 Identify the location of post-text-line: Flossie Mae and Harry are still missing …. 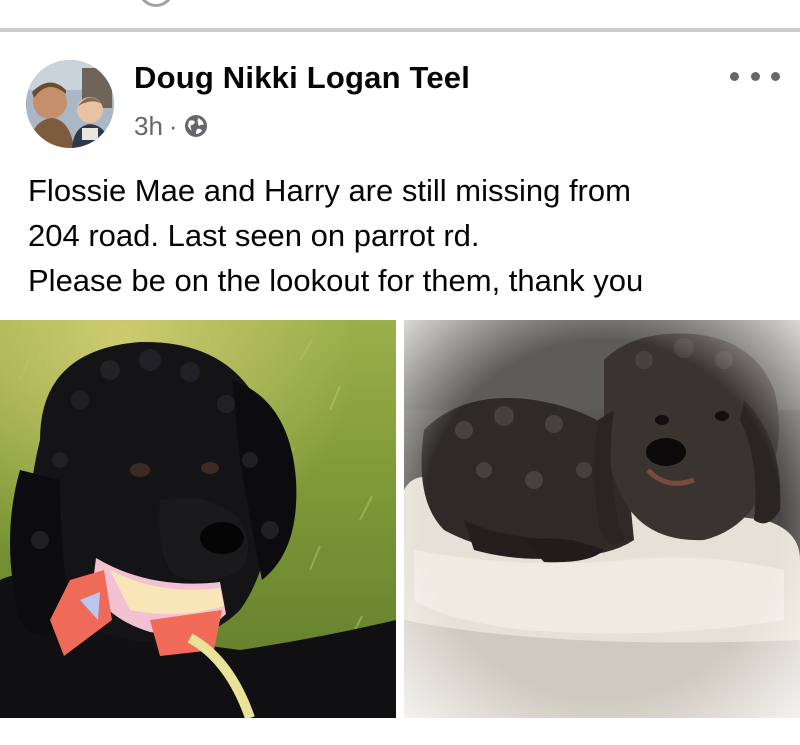
(329, 190).